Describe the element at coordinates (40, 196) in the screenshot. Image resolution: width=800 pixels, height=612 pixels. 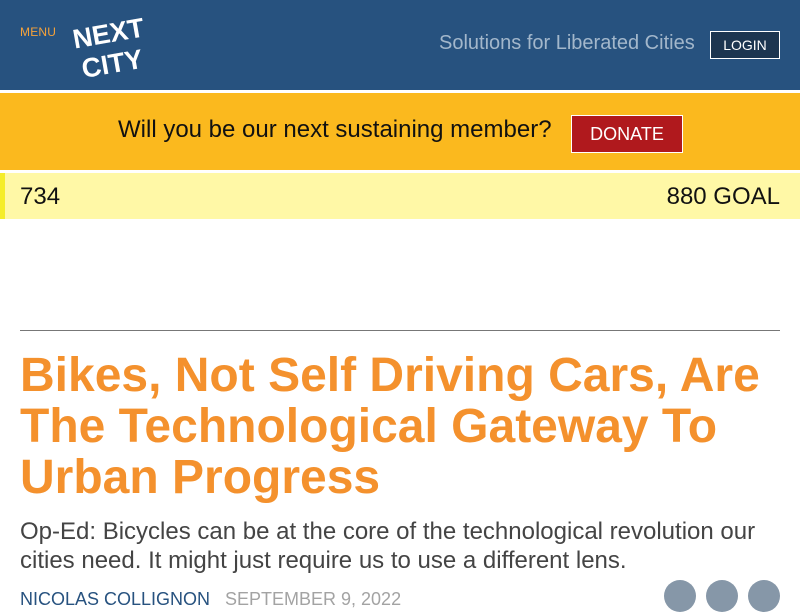
I see `current-member-count: 734` at that location.